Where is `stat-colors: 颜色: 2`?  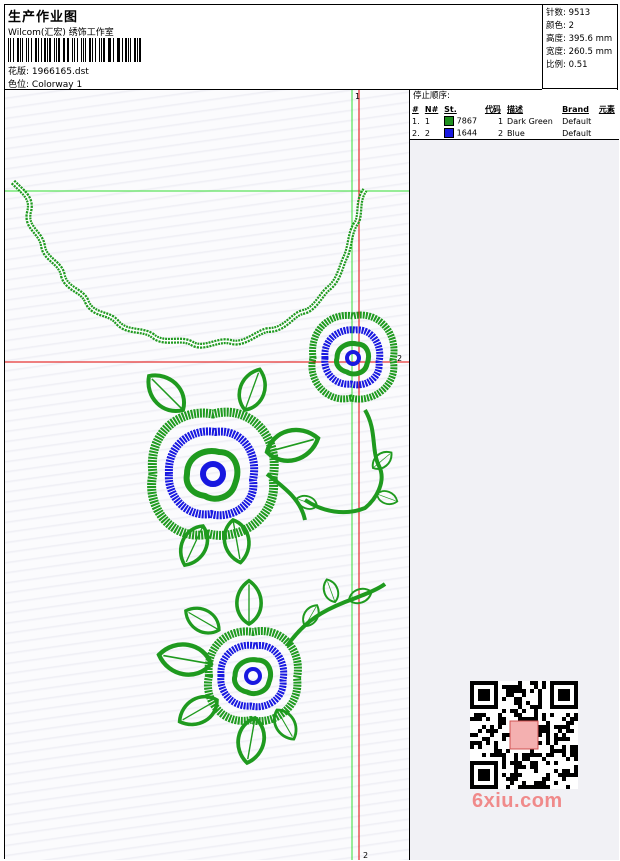
stat-colors: 颜色: 2 is located at coordinates (560, 26).